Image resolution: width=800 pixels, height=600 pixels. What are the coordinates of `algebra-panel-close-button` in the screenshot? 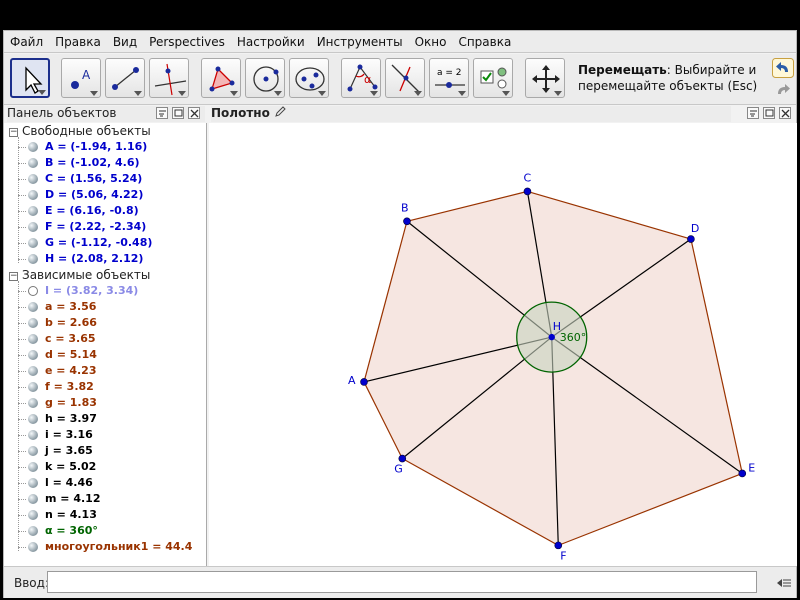 It's located at (194, 113).